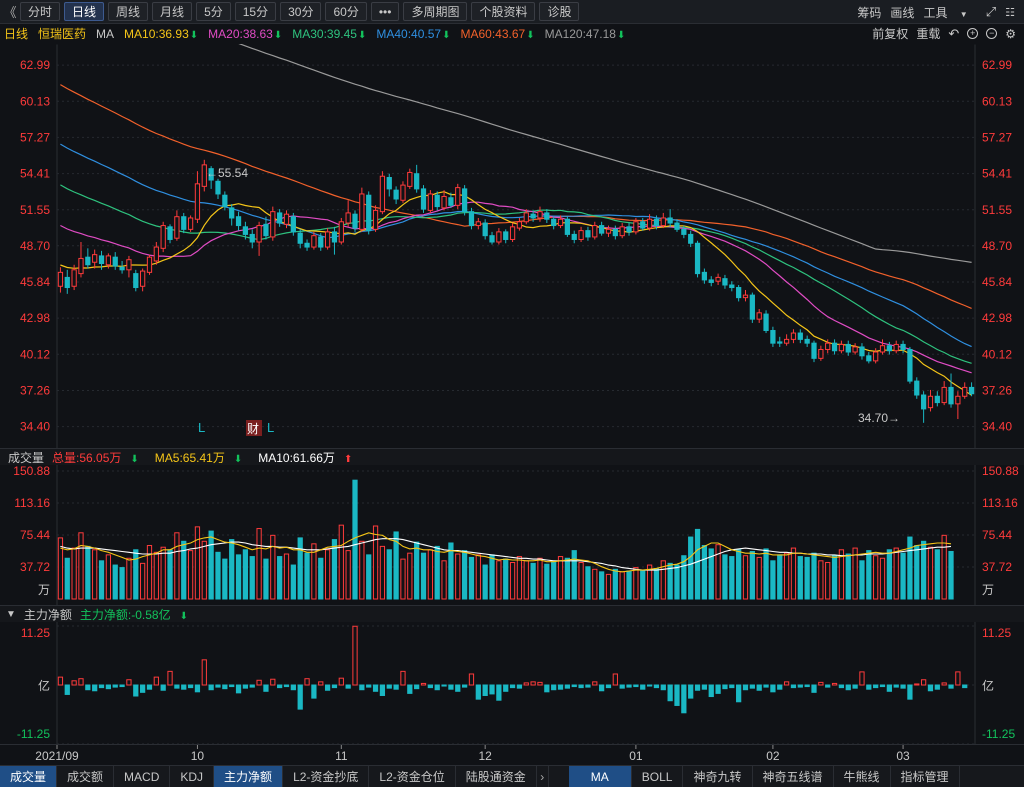 The image size is (1024, 787). I want to click on draw-line-button: 画线, so click(902, 12).